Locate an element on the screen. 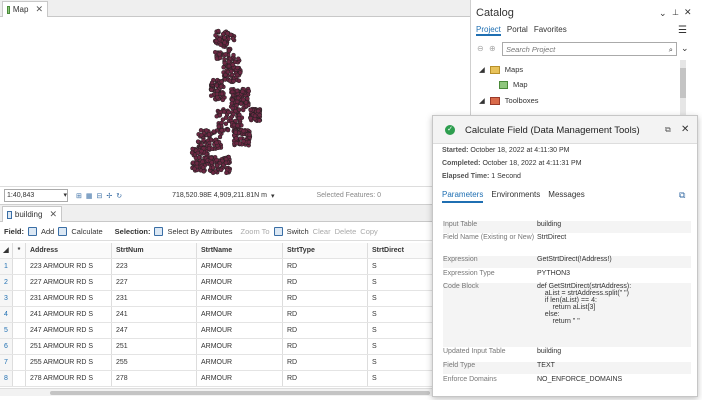 This screenshot has height=400, width=702. row-number: 6 is located at coordinates (6, 346).